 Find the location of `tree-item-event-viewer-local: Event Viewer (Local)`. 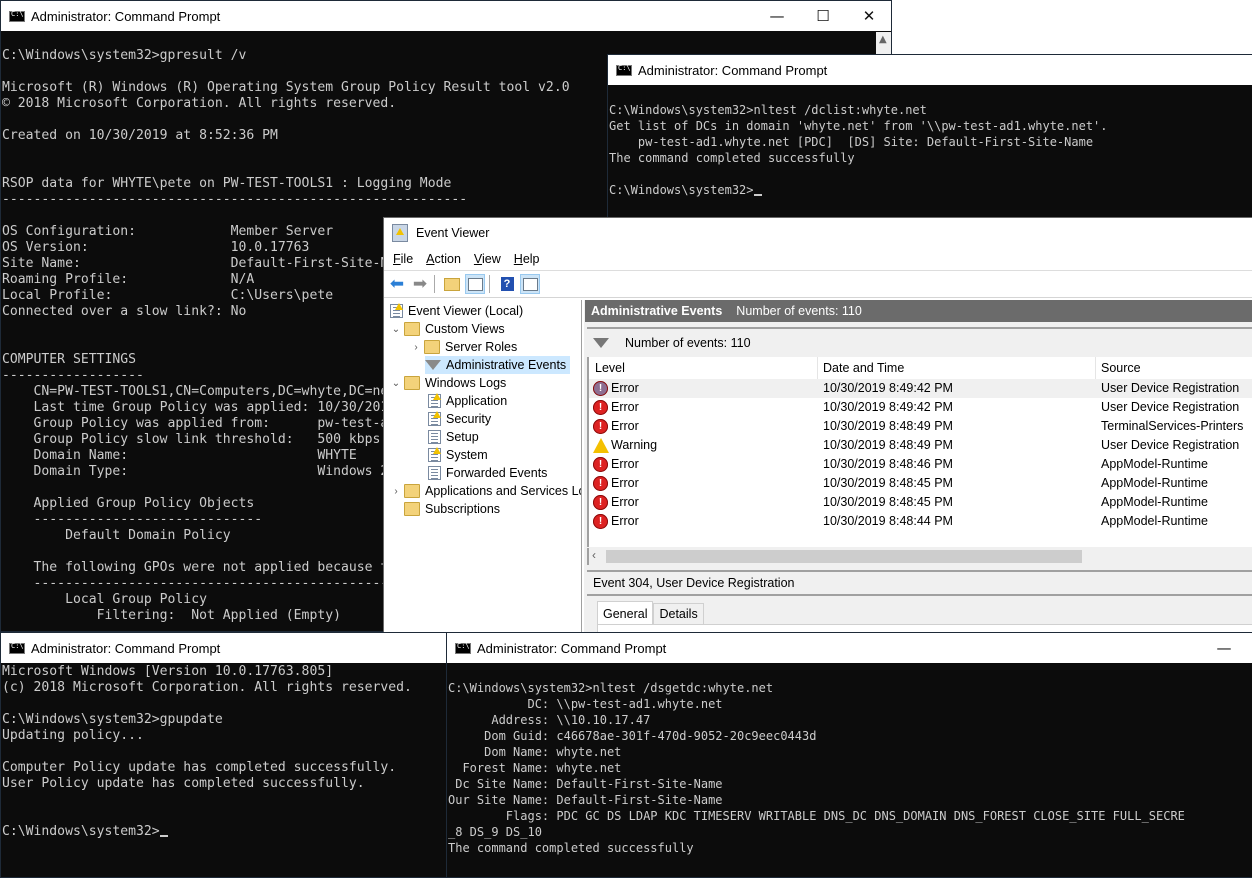

tree-item-event-viewer-local: Event Viewer (Local) is located at coordinates (456, 311).